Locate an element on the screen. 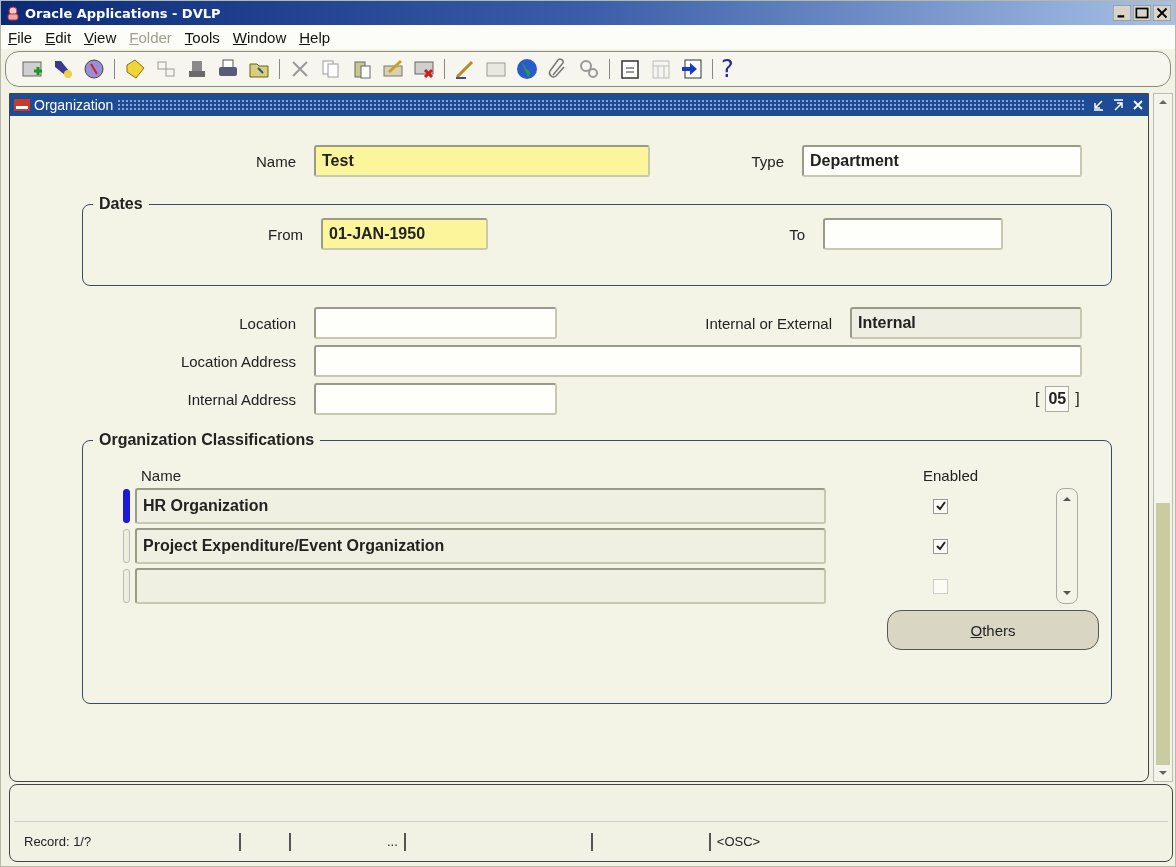  menu-item: File is located at coordinates (20, 37).